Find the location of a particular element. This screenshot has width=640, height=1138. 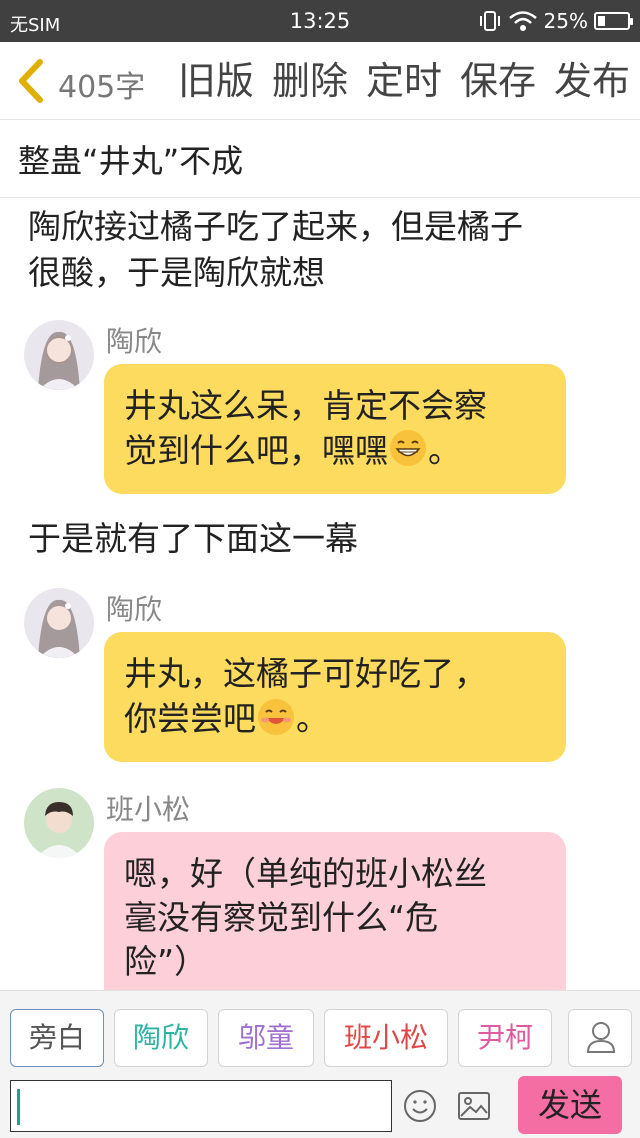

bubble-line: 险”） is located at coordinates (166, 961).